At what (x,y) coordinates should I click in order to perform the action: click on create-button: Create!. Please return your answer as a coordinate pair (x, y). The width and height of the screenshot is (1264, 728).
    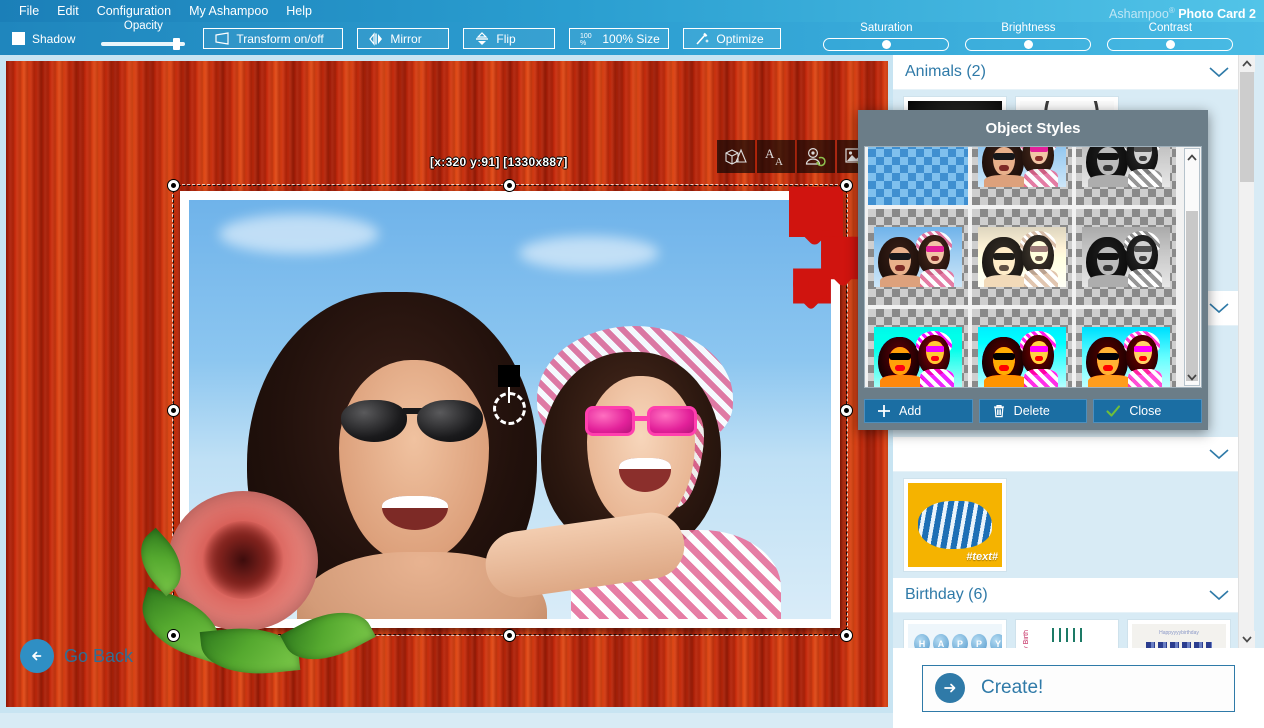
    Looking at the image, I should click on (1078, 688).